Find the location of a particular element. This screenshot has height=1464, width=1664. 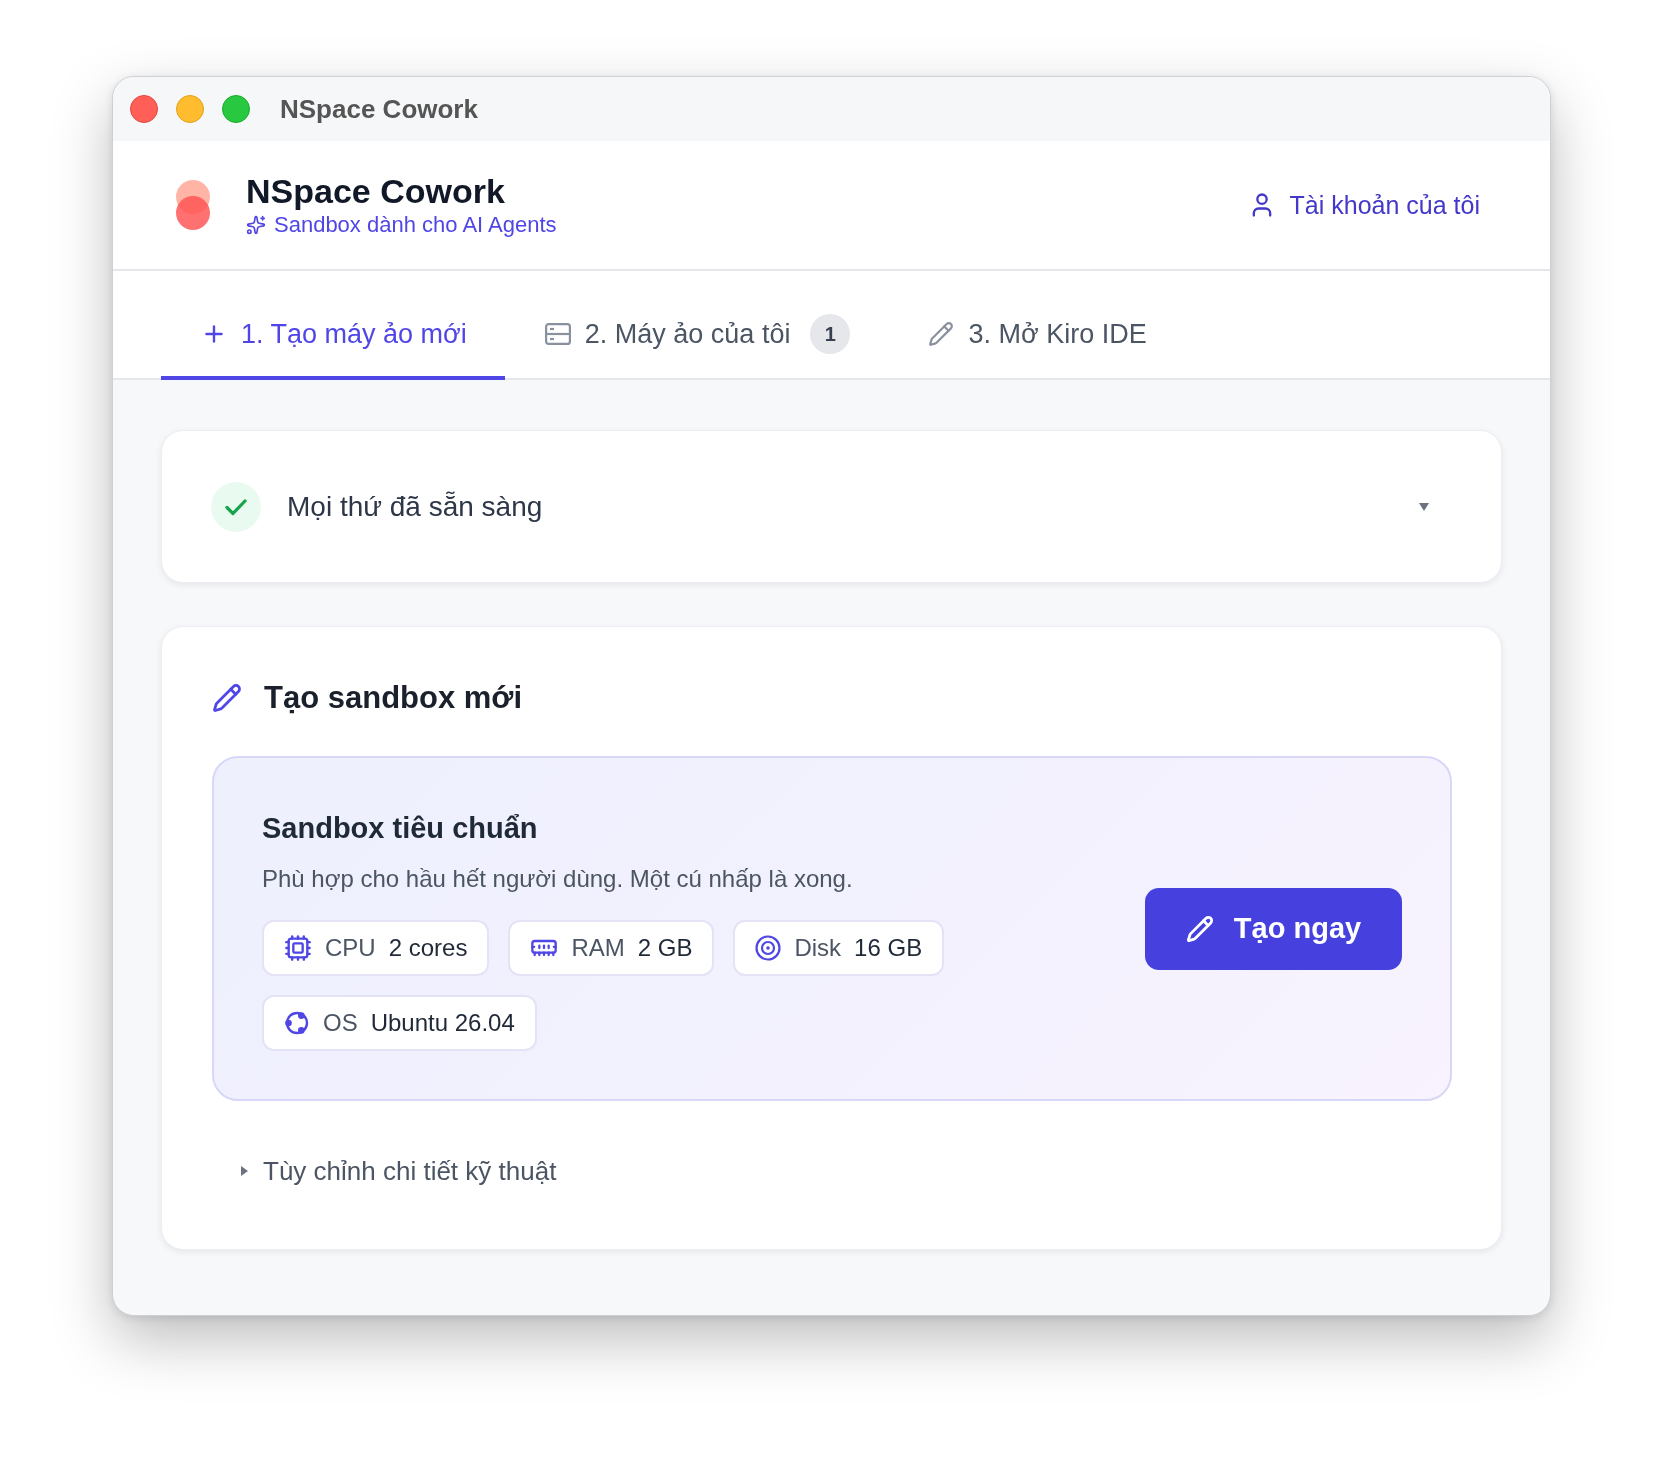

spec-value: 2 cores is located at coordinates (428, 948).